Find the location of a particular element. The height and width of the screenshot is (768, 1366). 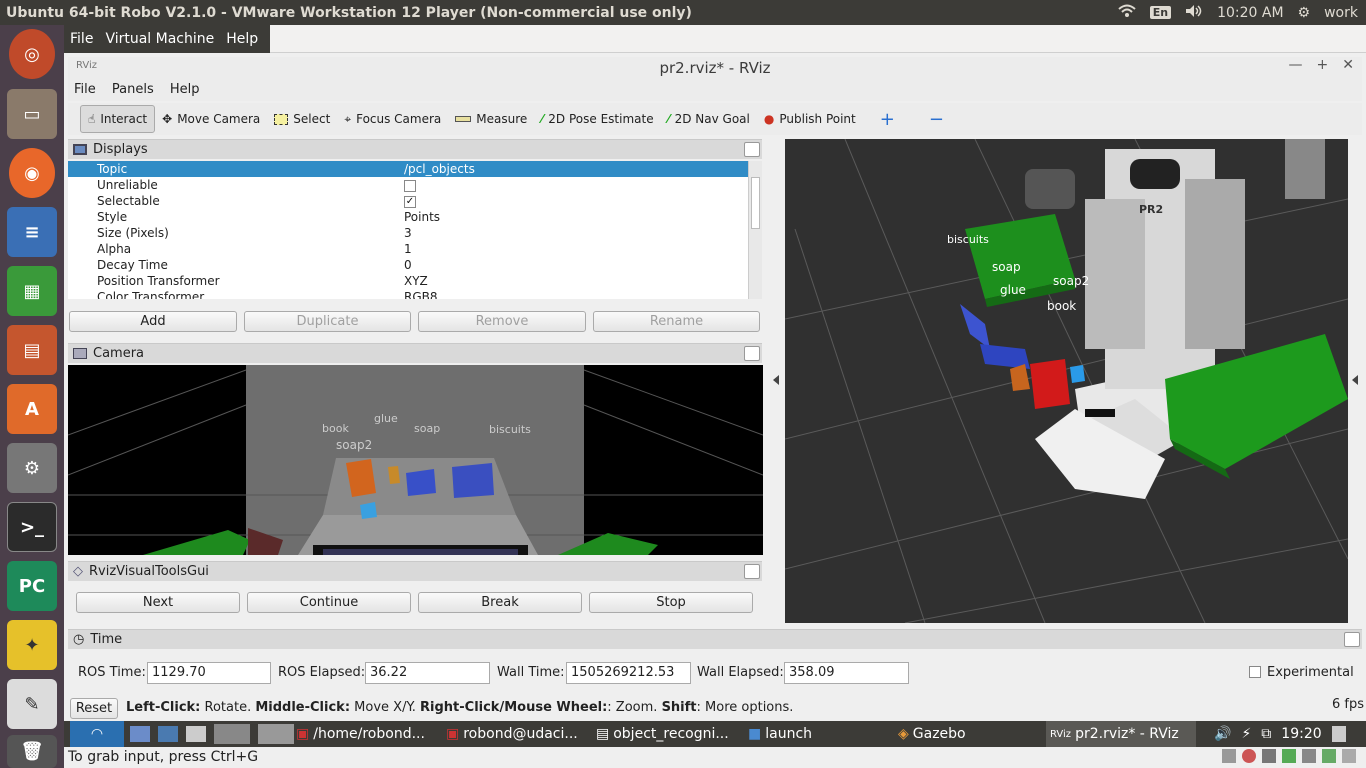

prop-value: /pcl_objects is located at coordinates (575, 169).